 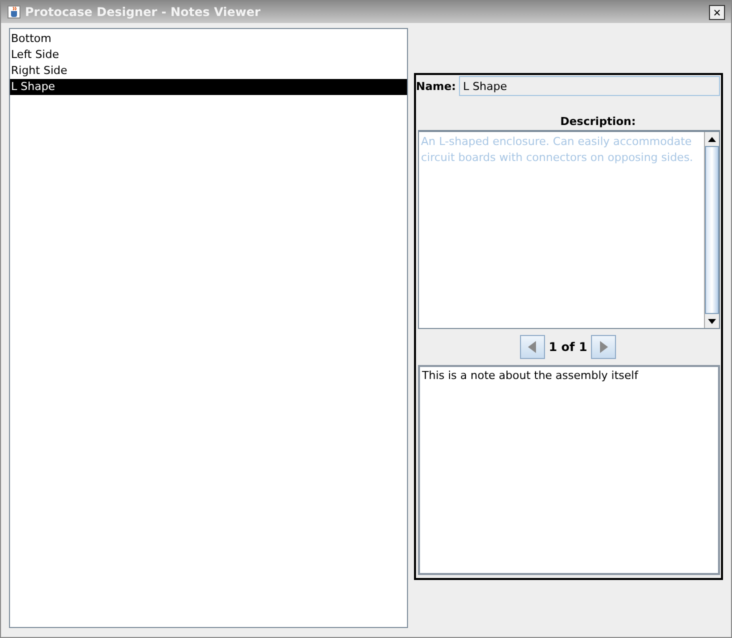 What do you see at coordinates (557, 150) in the screenshot?
I see `description-text: An L-shaped enclosure. Can easily accommodate circuit boards with connectors on opposing sides.` at bounding box center [557, 150].